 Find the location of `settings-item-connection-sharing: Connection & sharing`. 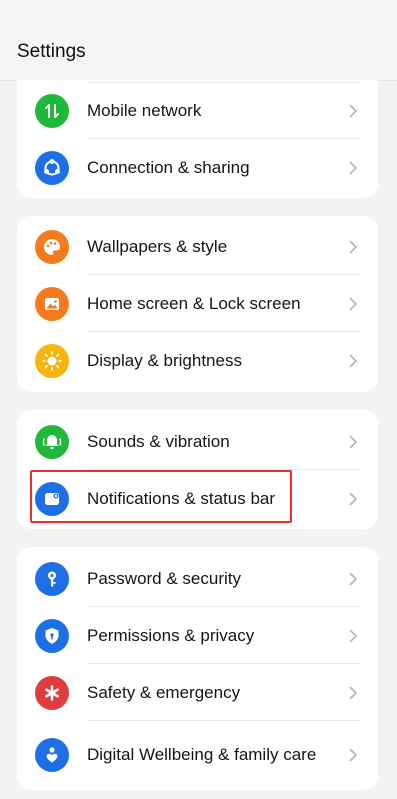

settings-item-connection-sharing: Connection & sharing is located at coordinates (197, 167).